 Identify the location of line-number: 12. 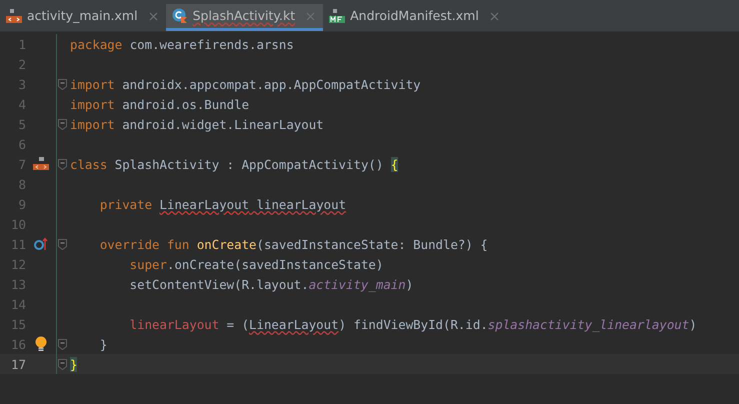
(18, 264).